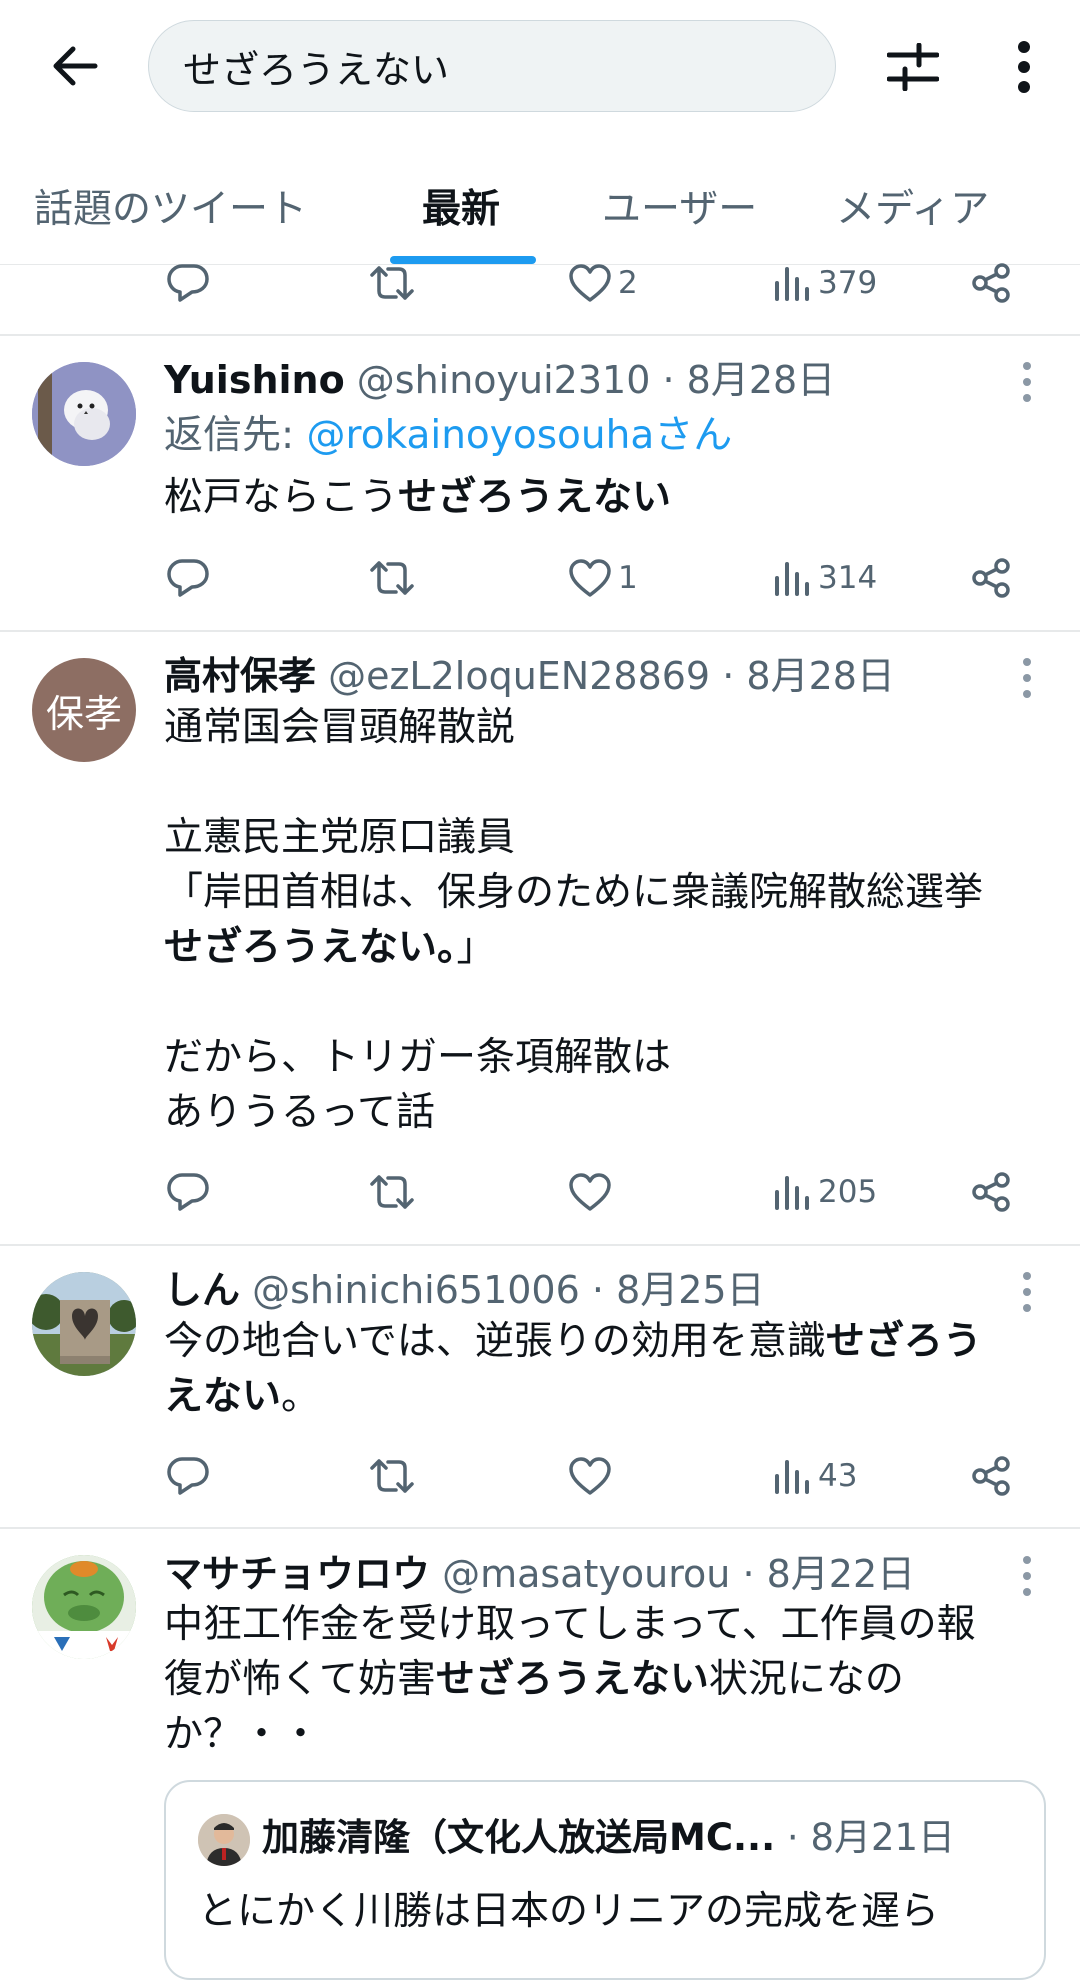 The image size is (1080, 1980). I want to click on user-handle: @shinoyui2310, so click(504, 380).